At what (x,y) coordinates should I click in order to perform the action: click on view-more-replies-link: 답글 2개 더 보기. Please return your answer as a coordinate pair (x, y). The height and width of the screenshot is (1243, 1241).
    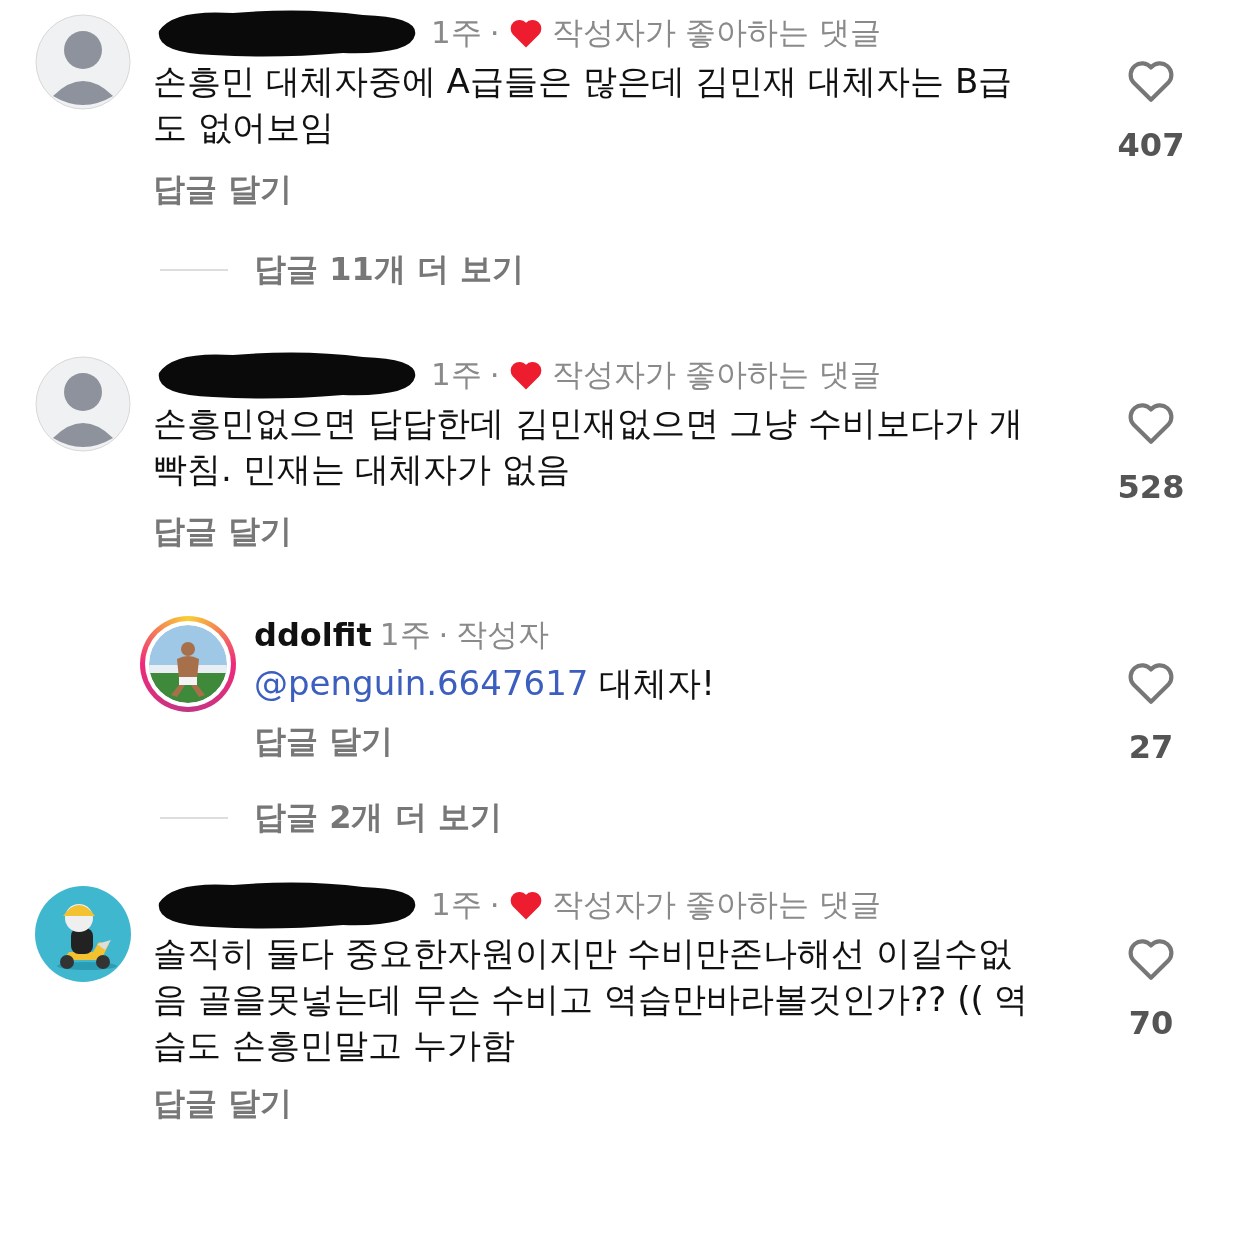
    Looking at the image, I should click on (378, 818).